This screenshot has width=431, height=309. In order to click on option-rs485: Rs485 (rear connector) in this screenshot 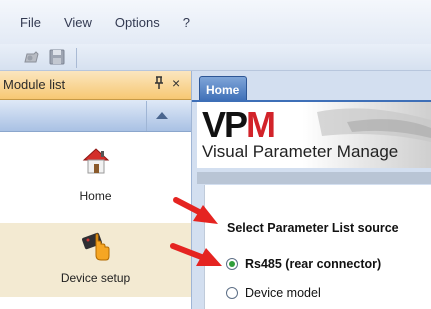, I will do `click(303, 264)`.